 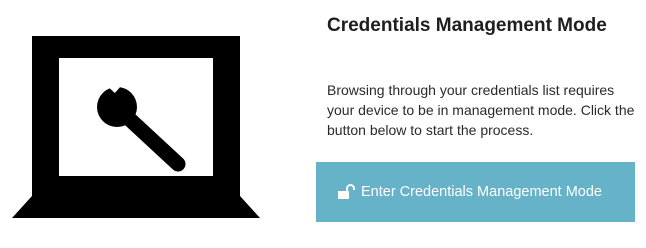 I want to click on page-title: Credentials Management Mode, so click(x=467, y=25).